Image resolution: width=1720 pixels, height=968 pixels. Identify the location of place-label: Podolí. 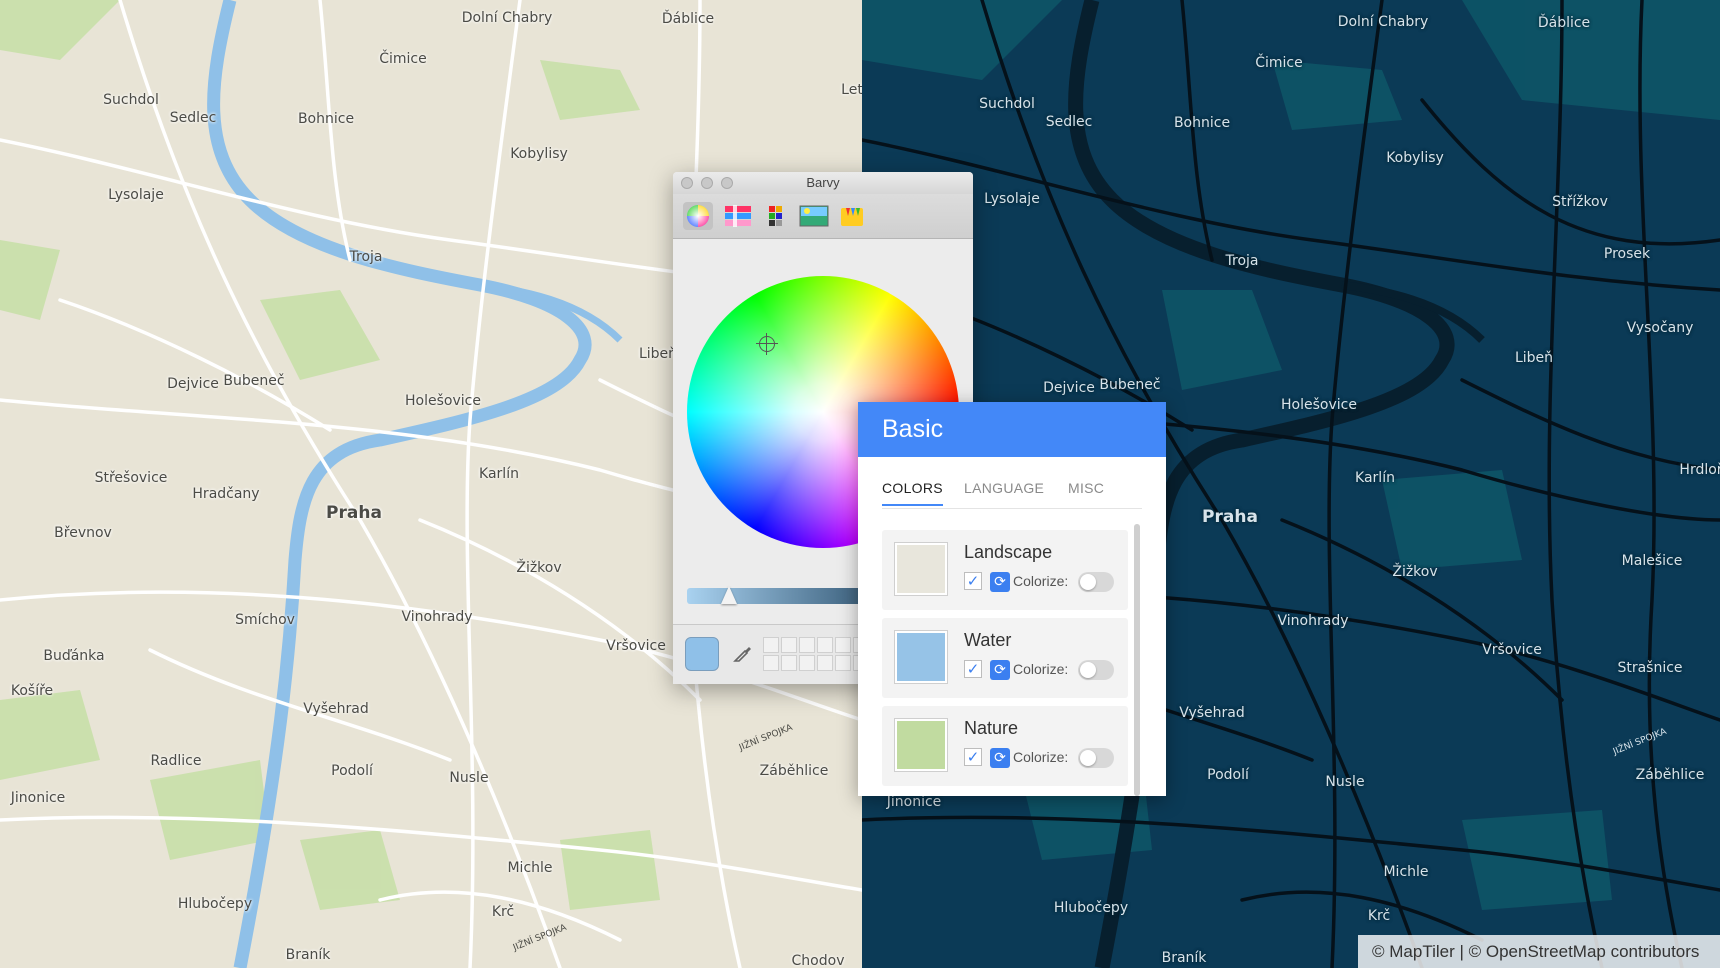
(352, 771).